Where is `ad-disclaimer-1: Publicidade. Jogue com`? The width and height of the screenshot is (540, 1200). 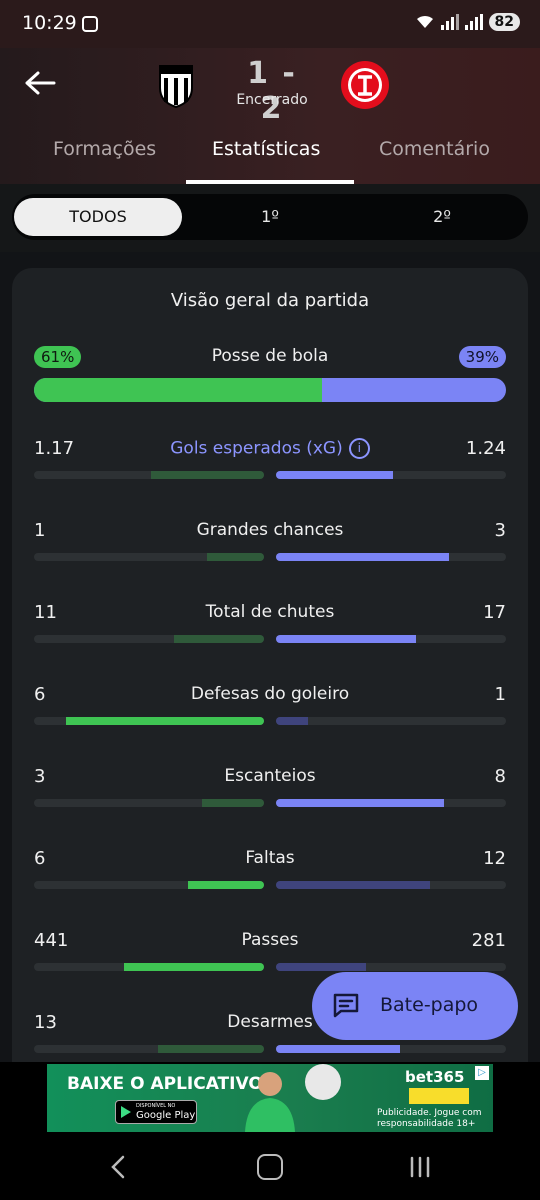
ad-disclaimer-1: Publicidade. Jogue com is located at coordinates (429, 1113).